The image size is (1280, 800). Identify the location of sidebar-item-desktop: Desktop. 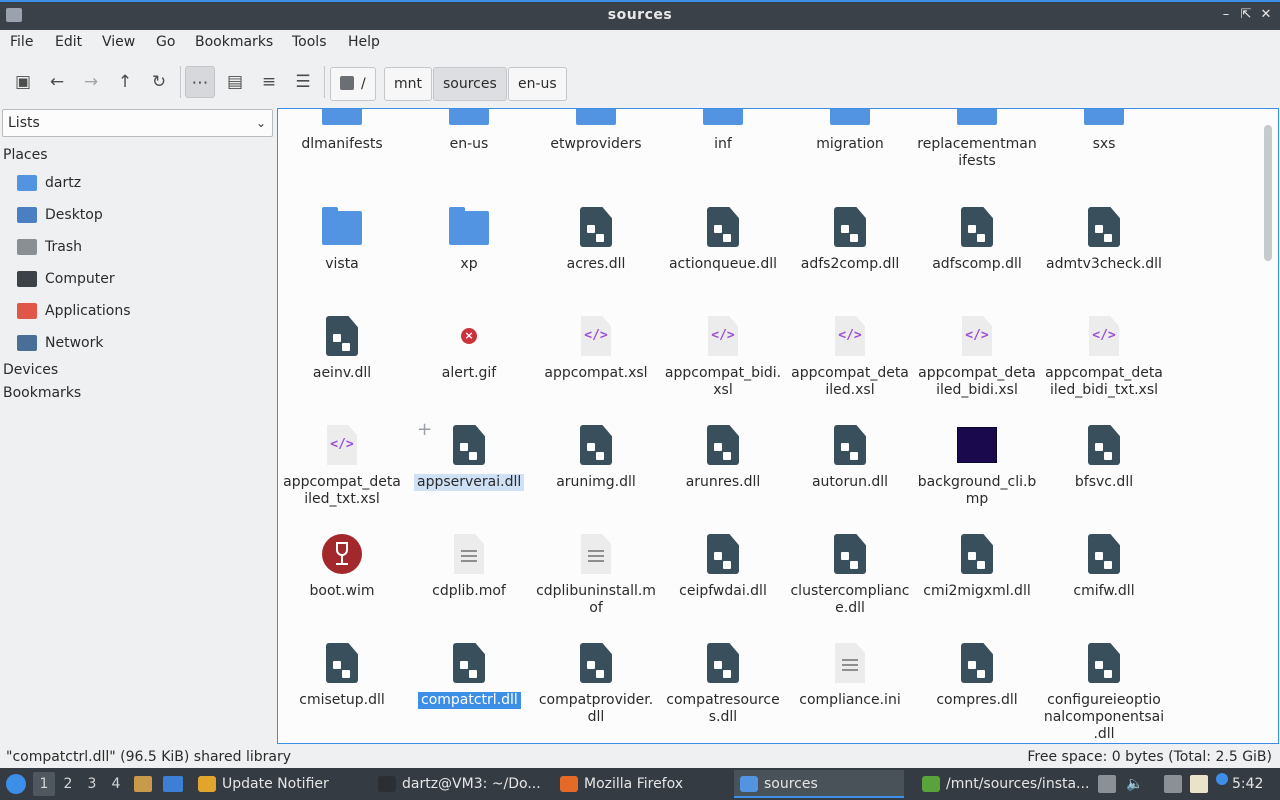
(142, 215).